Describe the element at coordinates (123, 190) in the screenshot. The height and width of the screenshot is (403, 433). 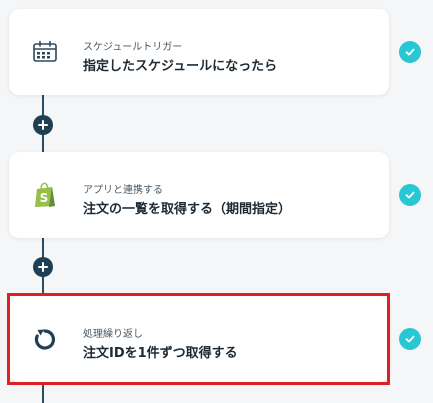
I see `step-category: アプリと連携する` at that location.